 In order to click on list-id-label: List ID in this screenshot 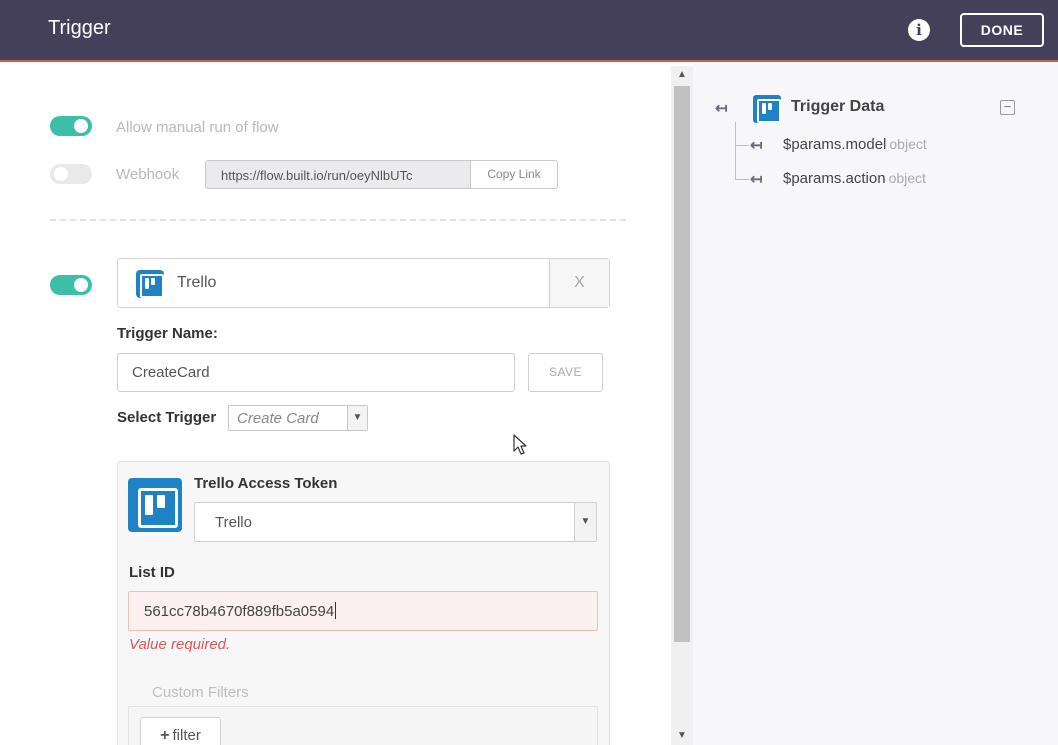, I will do `click(152, 572)`.